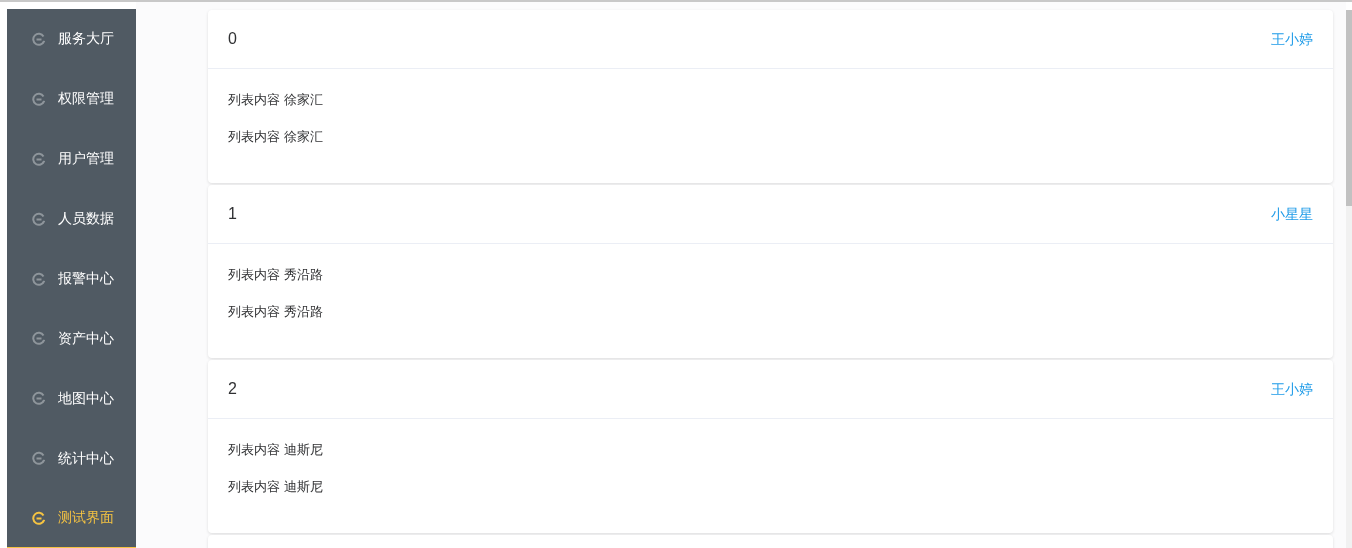 The width and height of the screenshot is (1352, 548). What do you see at coordinates (71, 98) in the screenshot?
I see `sidebar-item: 权限管理` at bounding box center [71, 98].